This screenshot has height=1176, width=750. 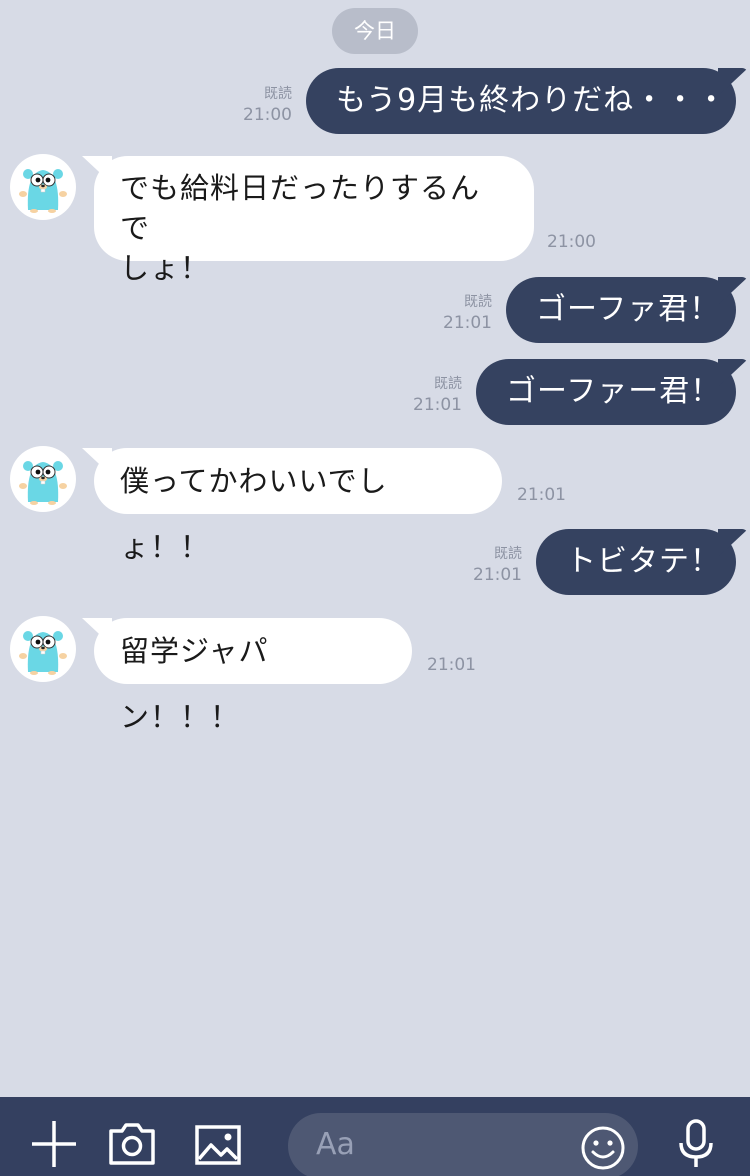 I want to click on incoming-message: 僕ってかわいいでしょ！！, so click(x=298, y=506).